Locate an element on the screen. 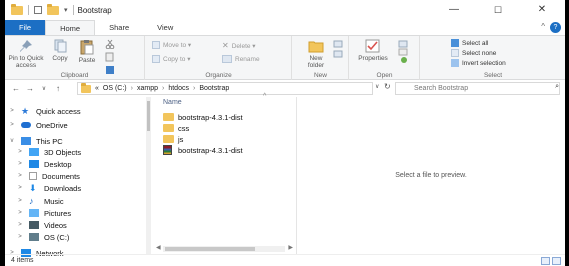 The width and height of the screenshot is (569, 266). nav-item-label: 3D Objects is located at coordinates (63, 152).